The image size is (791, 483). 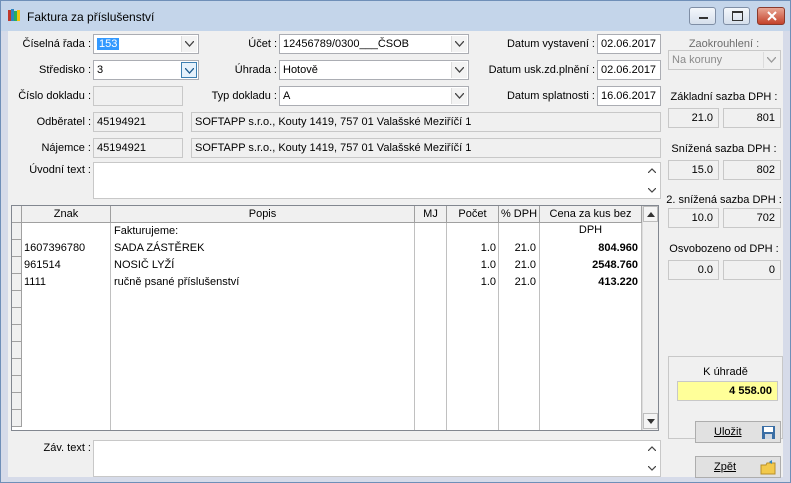 What do you see at coordinates (146, 231) in the screenshot?
I see `cell-popis: Fakturujeme:` at bounding box center [146, 231].